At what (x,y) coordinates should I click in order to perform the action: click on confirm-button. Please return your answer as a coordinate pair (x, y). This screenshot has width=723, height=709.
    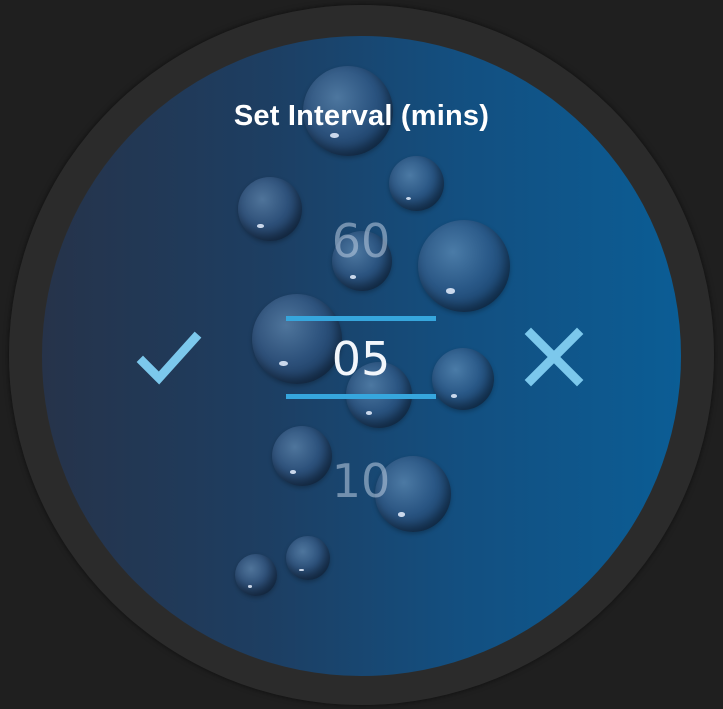
    Looking at the image, I should click on (170, 357).